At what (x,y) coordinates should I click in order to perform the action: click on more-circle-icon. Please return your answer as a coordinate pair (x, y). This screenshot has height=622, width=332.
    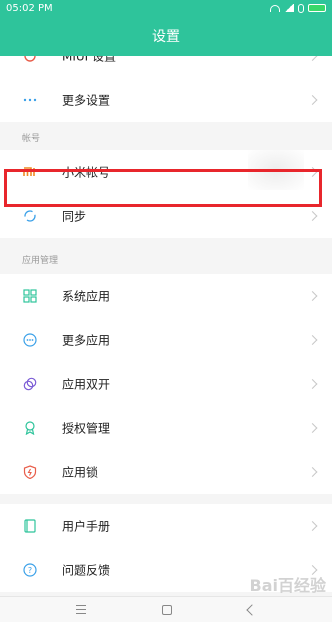
    Looking at the image, I should click on (30, 340).